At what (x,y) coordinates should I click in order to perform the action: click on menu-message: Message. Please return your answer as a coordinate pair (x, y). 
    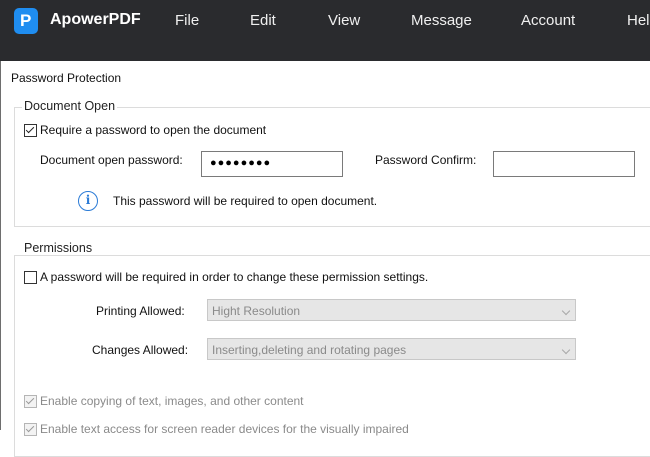
    Looking at the image, I should click on (441, 20).